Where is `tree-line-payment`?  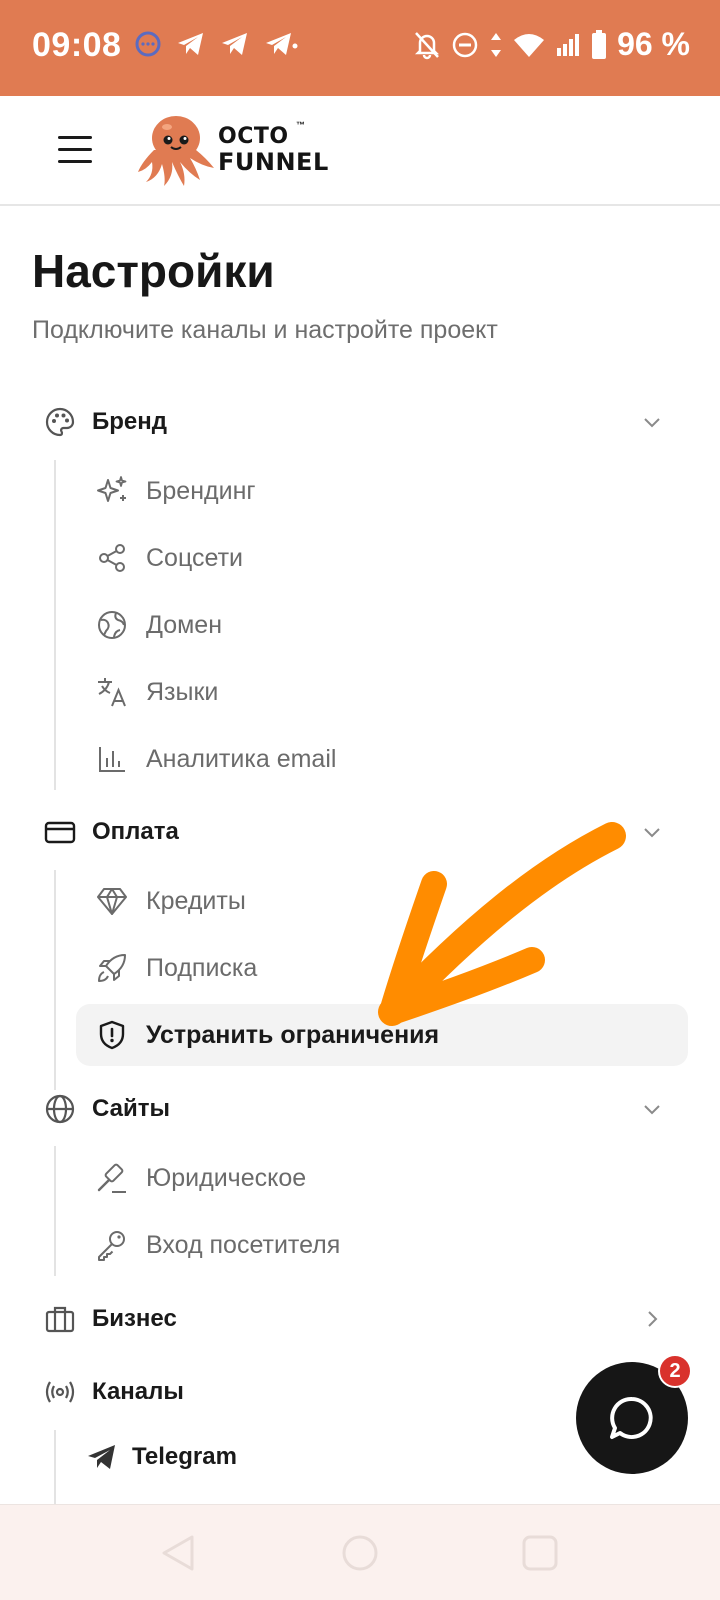 tree-line-payment is located at coordinates (55, 980).